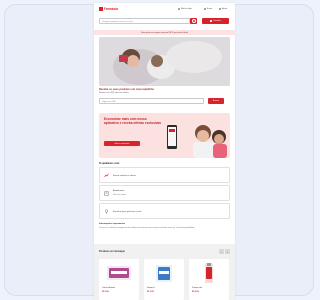  Describe the element at coordinates (105, 292) in the screenshot. I see `product-price: R$ 29,90` at that location.